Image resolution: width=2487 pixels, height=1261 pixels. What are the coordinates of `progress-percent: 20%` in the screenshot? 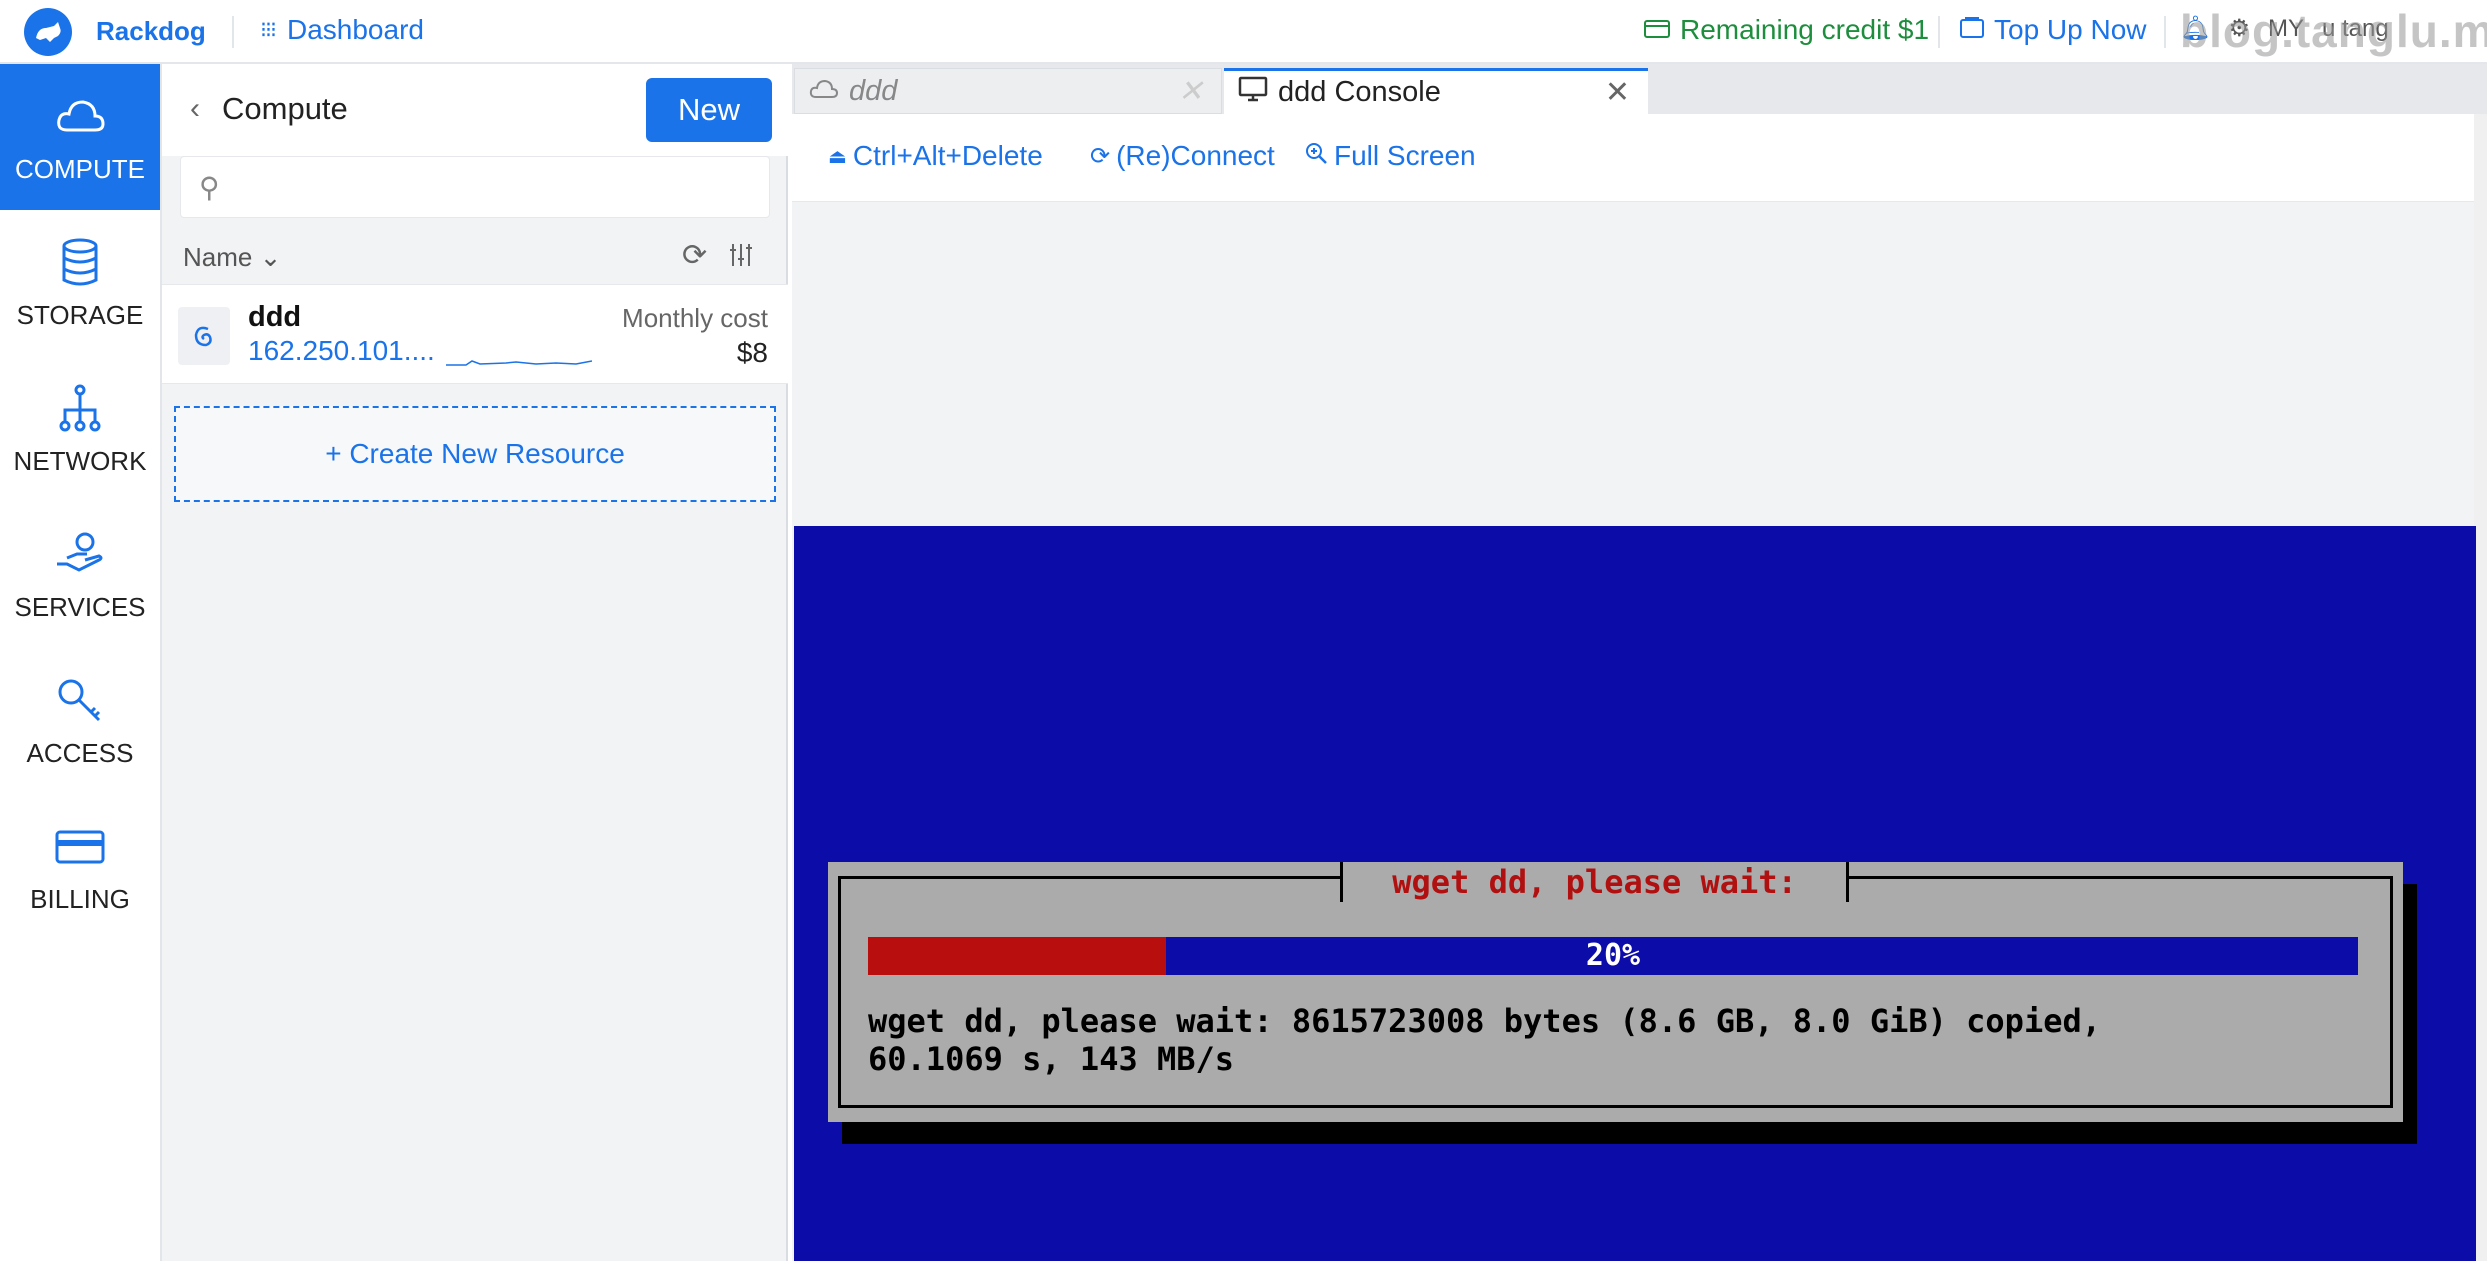 It's located at (1613, 955).